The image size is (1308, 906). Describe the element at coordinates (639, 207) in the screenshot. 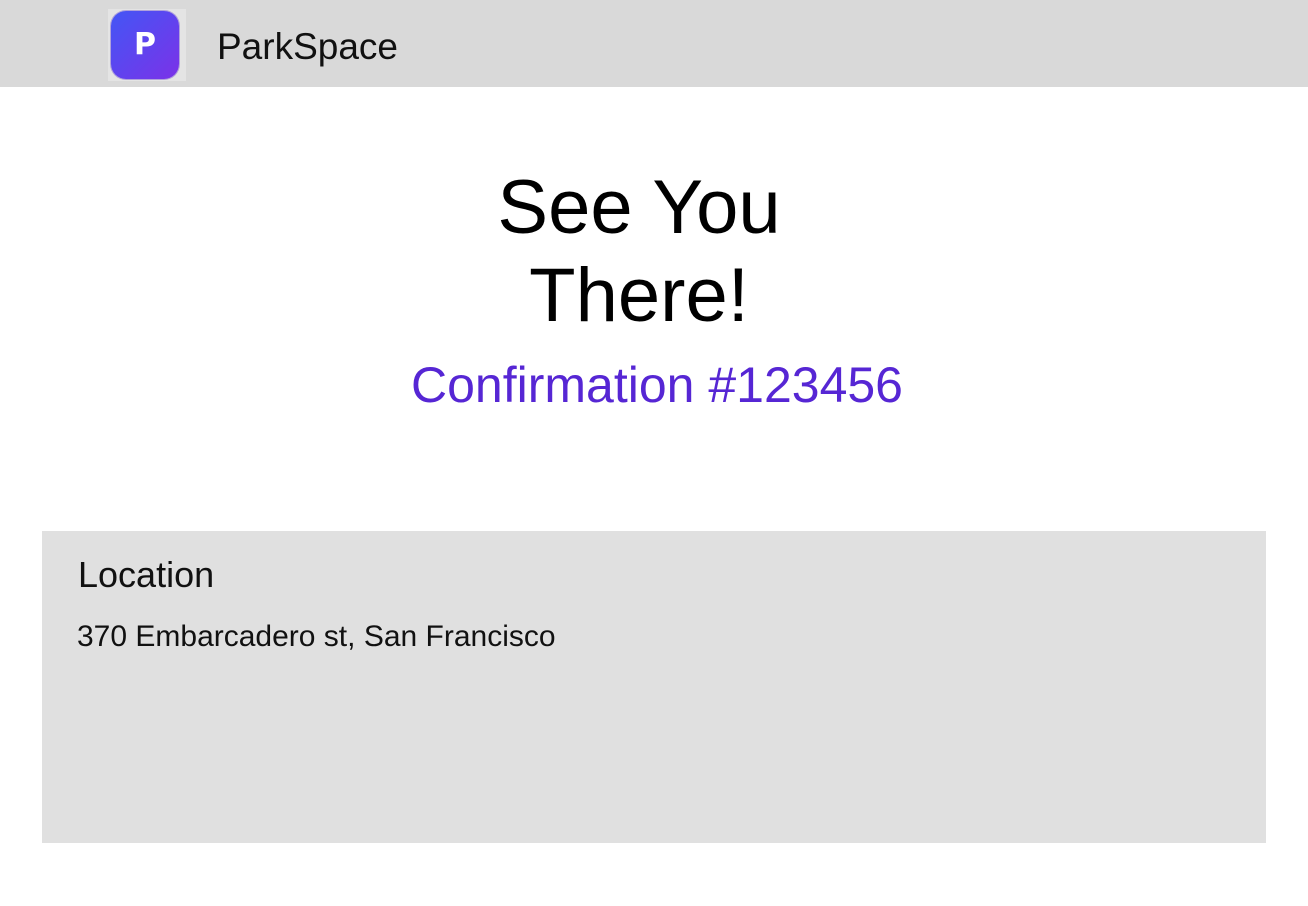

I see `page-title-line-1: See You` at that location.